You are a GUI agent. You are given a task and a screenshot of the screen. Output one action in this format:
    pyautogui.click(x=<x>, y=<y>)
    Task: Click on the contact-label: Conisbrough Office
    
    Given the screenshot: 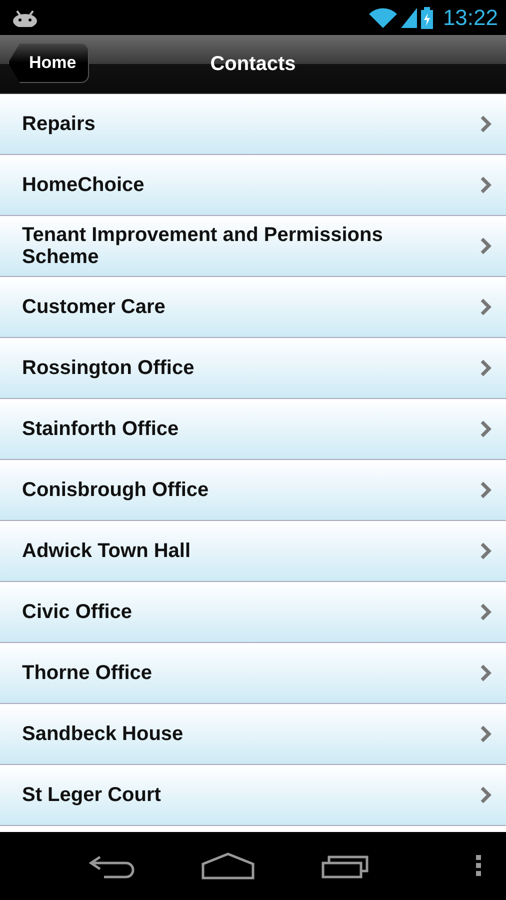 What is the action you would take?
    pyautogui.click(x=115, y=490)
    